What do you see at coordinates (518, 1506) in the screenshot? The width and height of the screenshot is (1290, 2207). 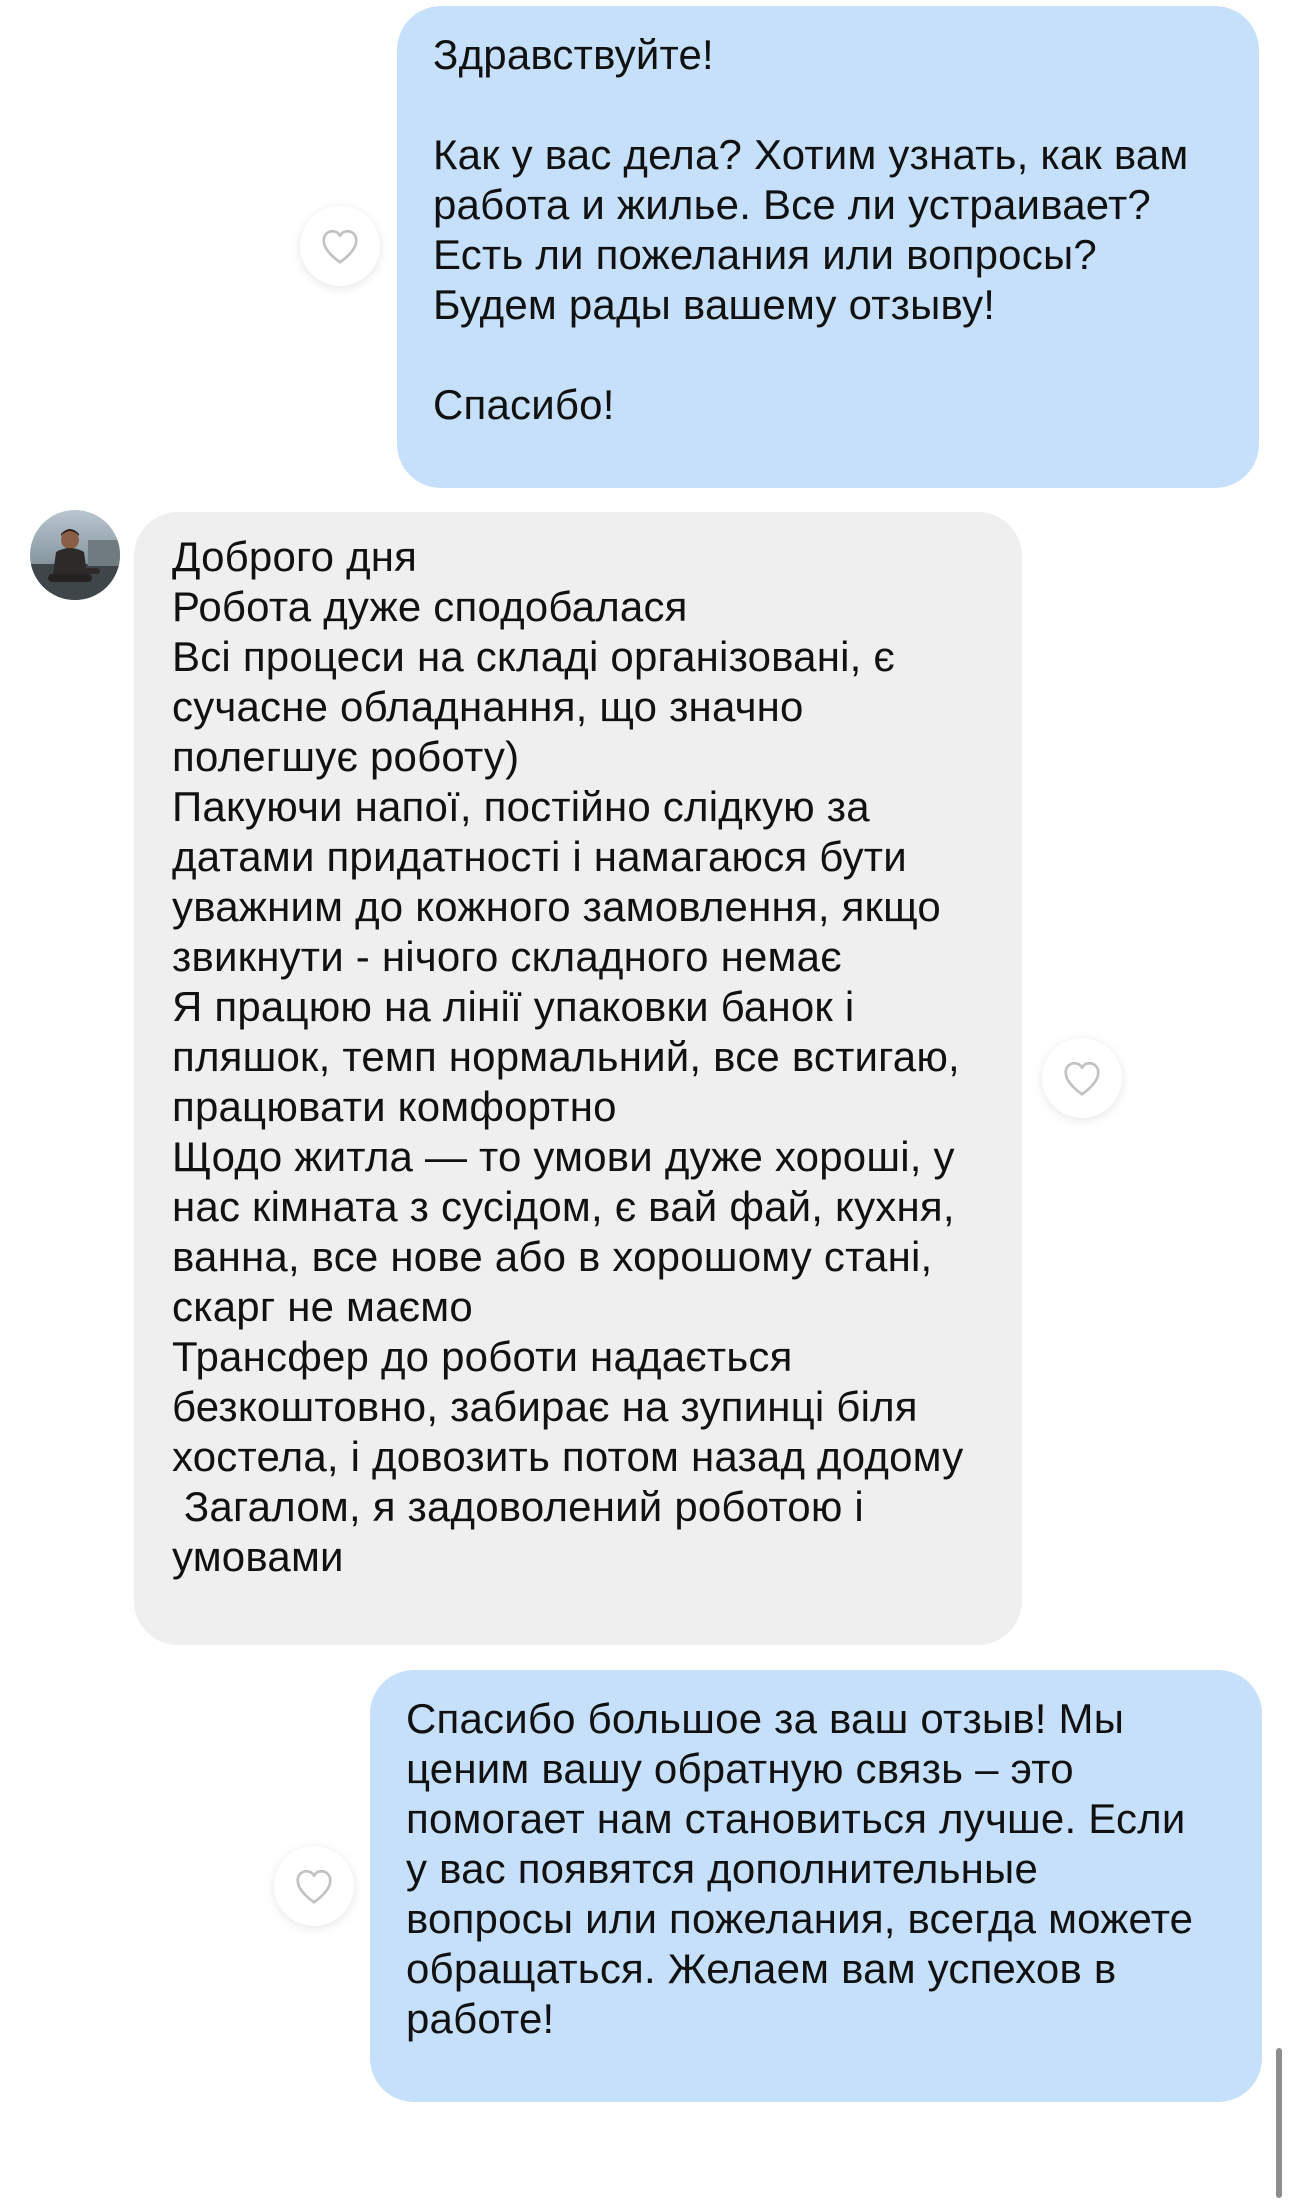 I see `message-line: Загалом, я задоволений роботою і` at bounding box center [518, 1506].